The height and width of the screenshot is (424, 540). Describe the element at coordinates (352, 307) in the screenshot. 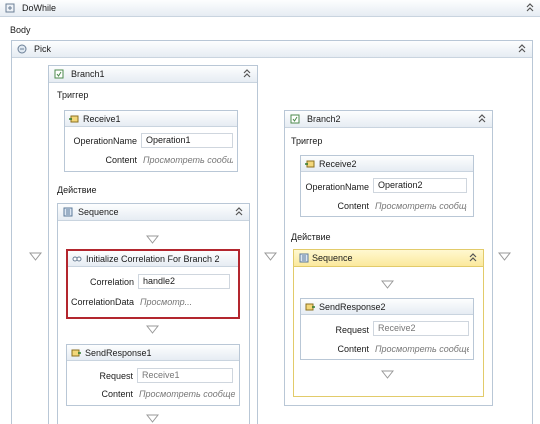

I see `sendresponse2-title: SendResponse2` at that location.